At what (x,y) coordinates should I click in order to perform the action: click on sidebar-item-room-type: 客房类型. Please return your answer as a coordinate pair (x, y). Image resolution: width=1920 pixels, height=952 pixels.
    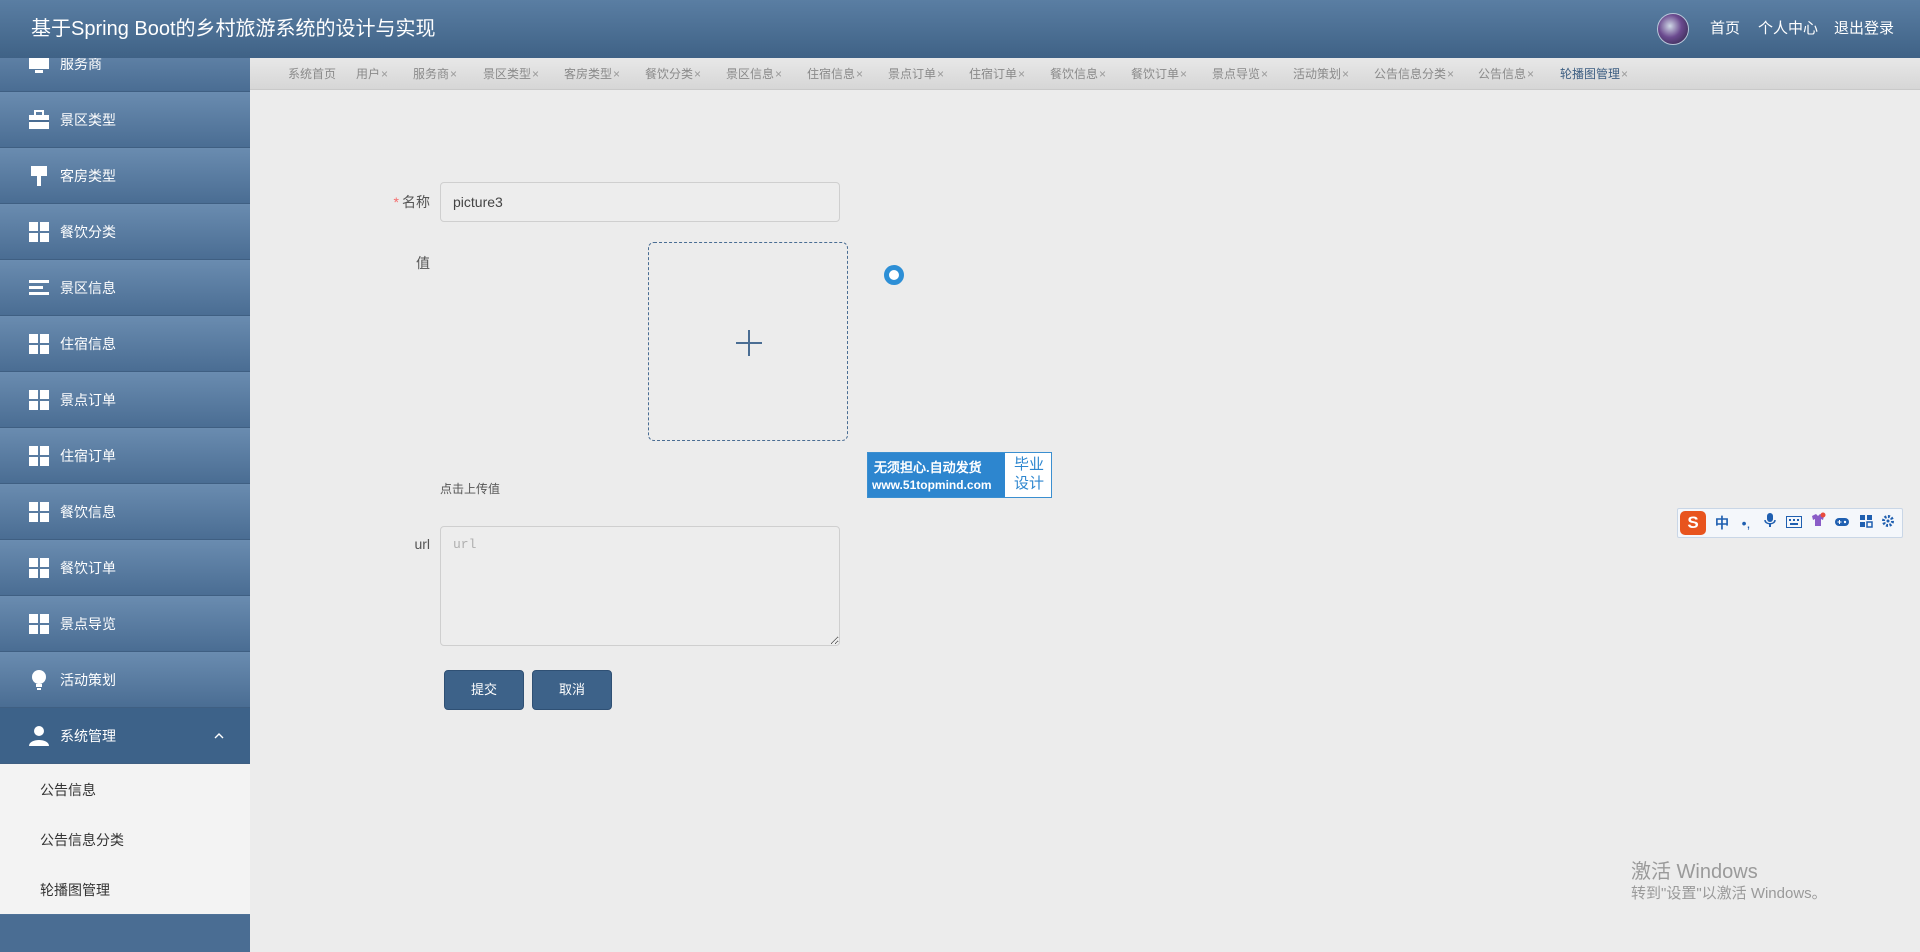
    Looking at the image, I should click on (125, 176).